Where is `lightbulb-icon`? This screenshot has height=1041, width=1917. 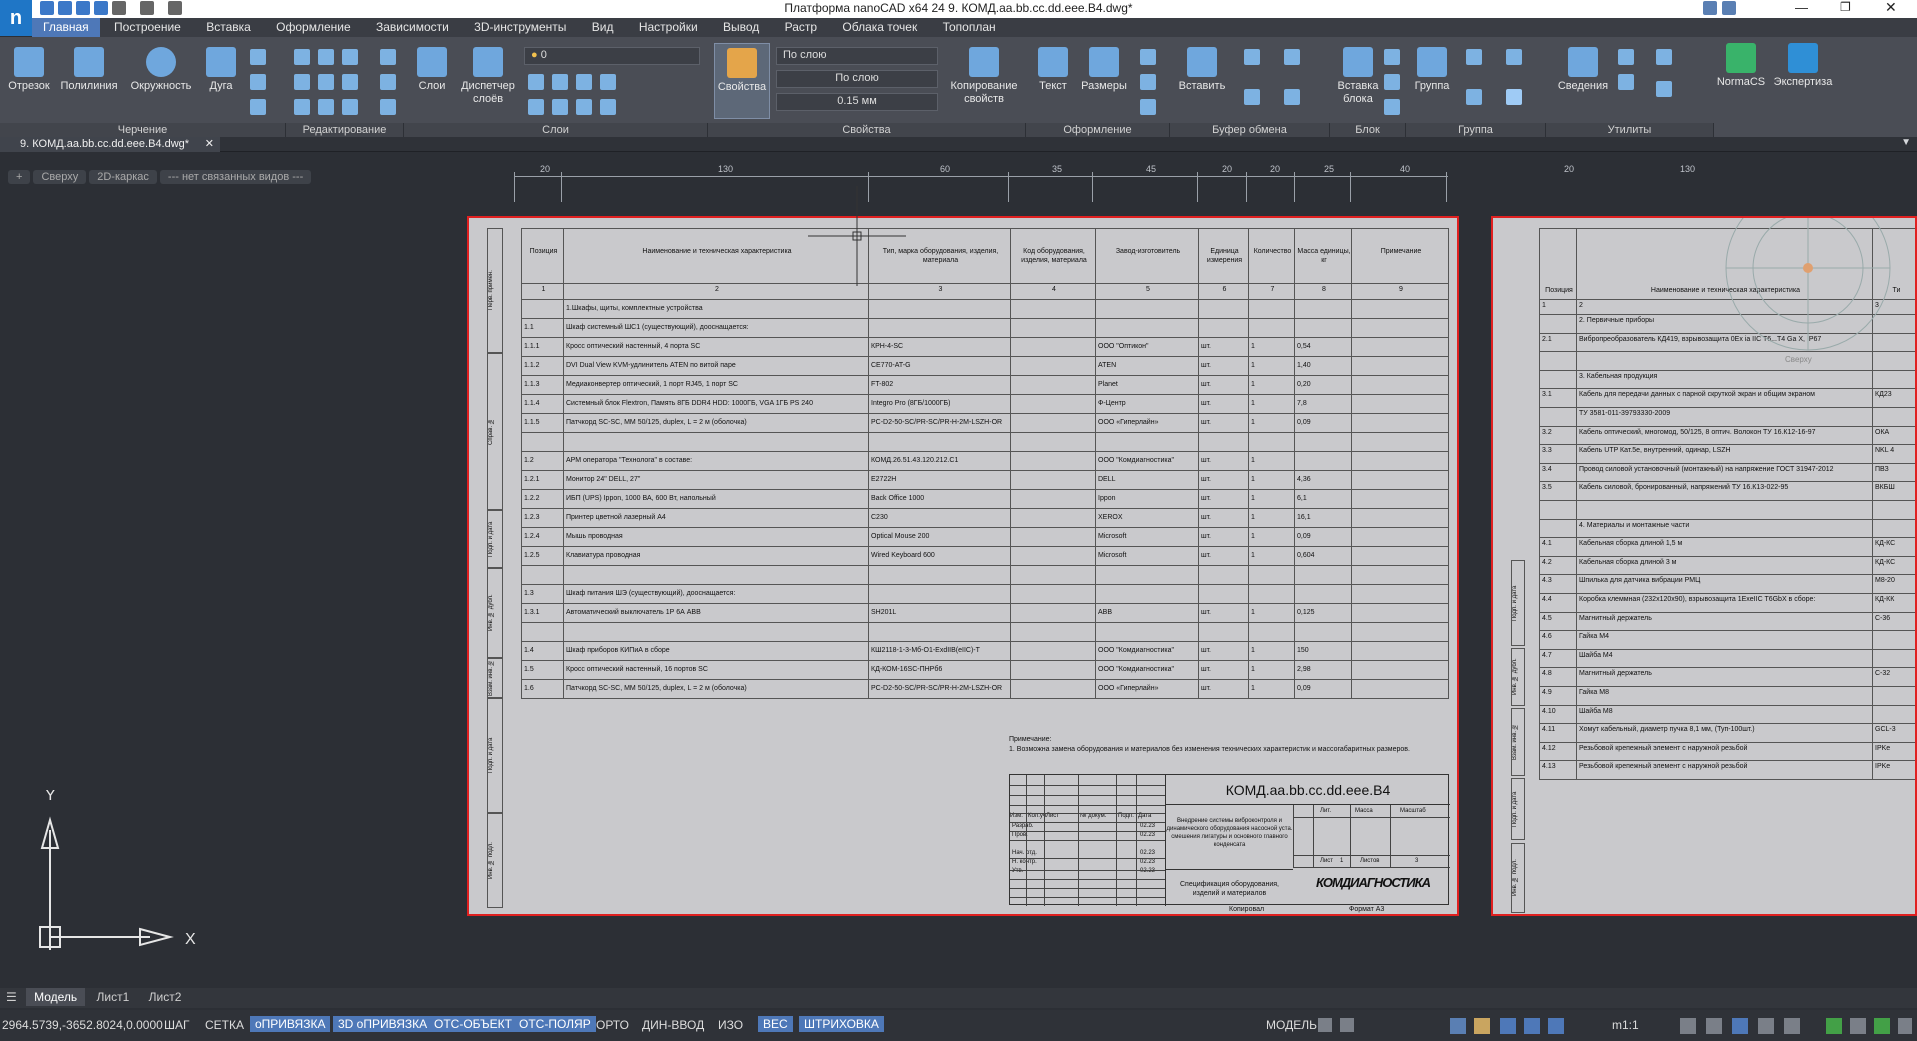
lightbulb-icon is located at coordinates (1482, 1026).